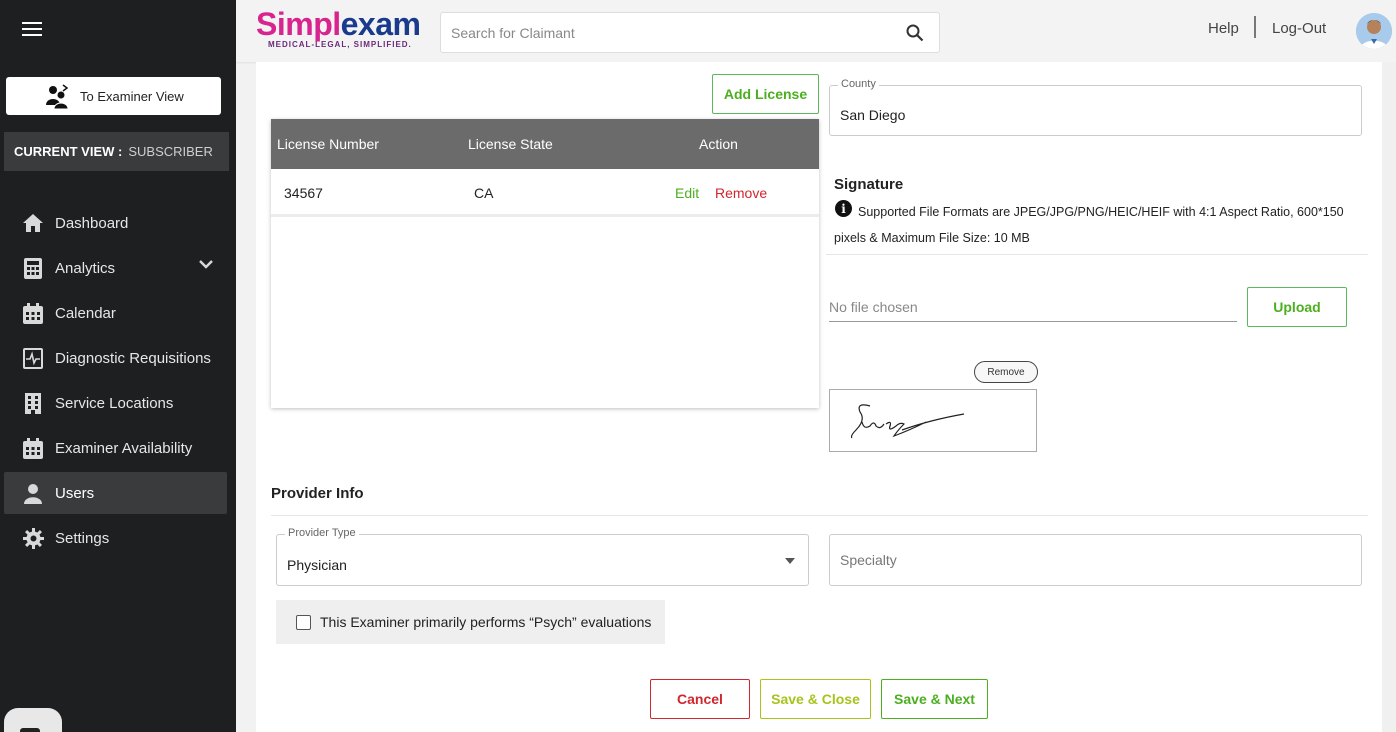  I want to click on specialty-field, so click(1095, 560).